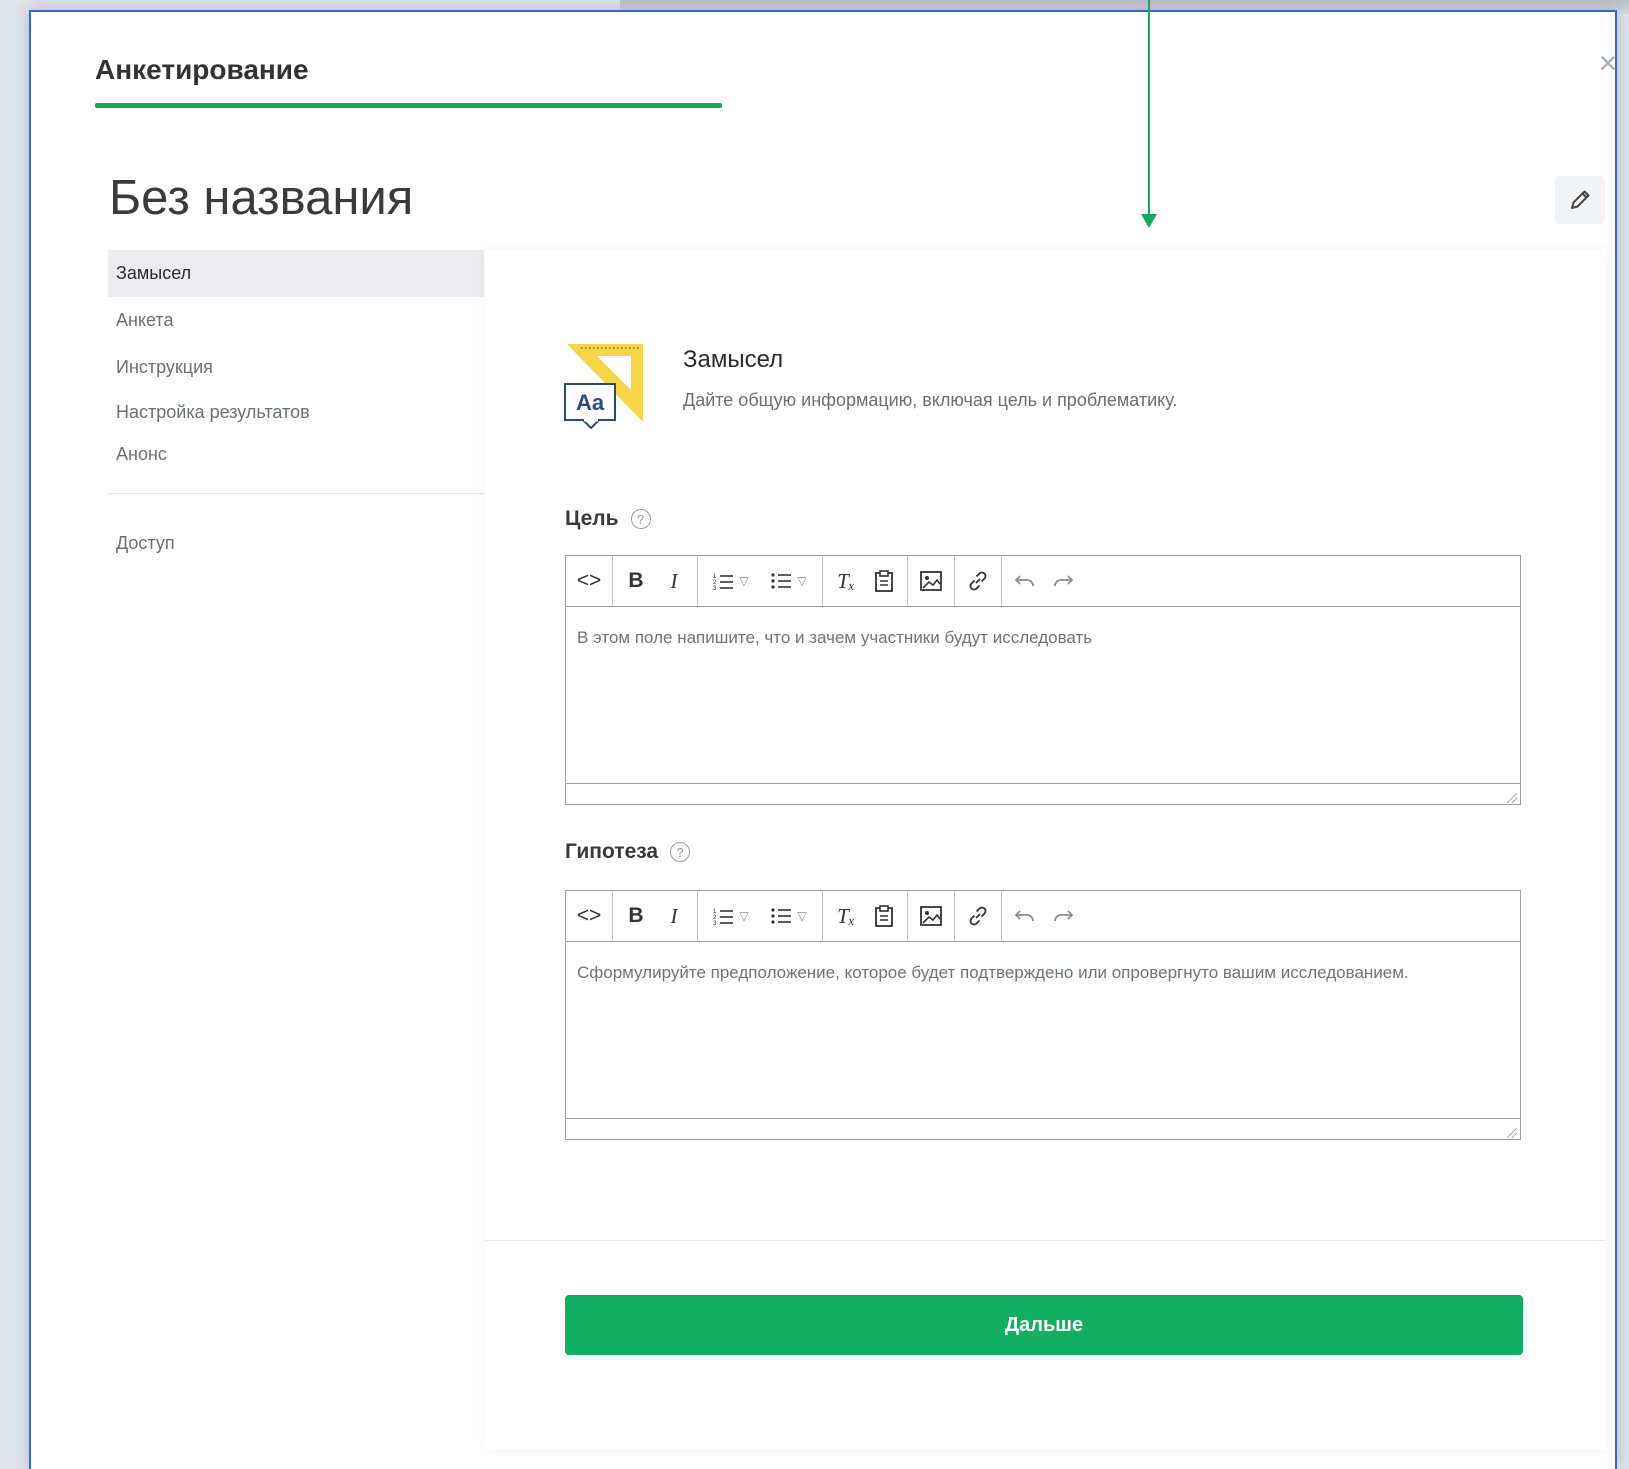  What do you see at coordinates (296, 454) in the screenshot?
I see `sidebar-item-announcement: Анонс` at bounding box center [296, 454].